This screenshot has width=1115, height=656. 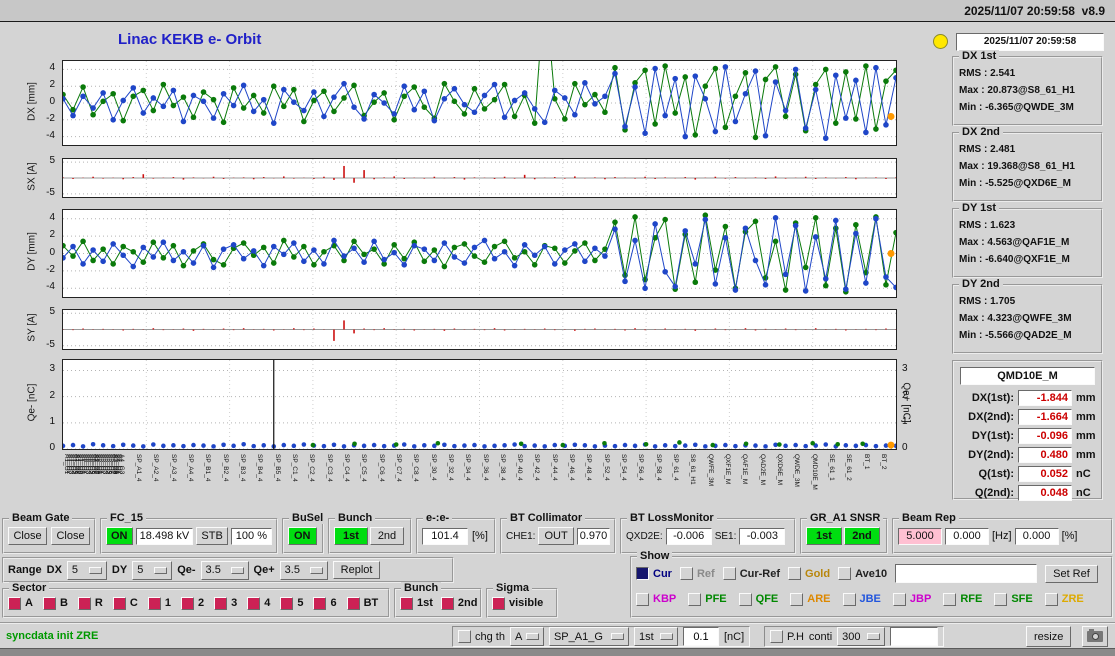 I want to click on titlebar: 2025/11/07 20:59:58 v8.9, so click(x=557, y=11).